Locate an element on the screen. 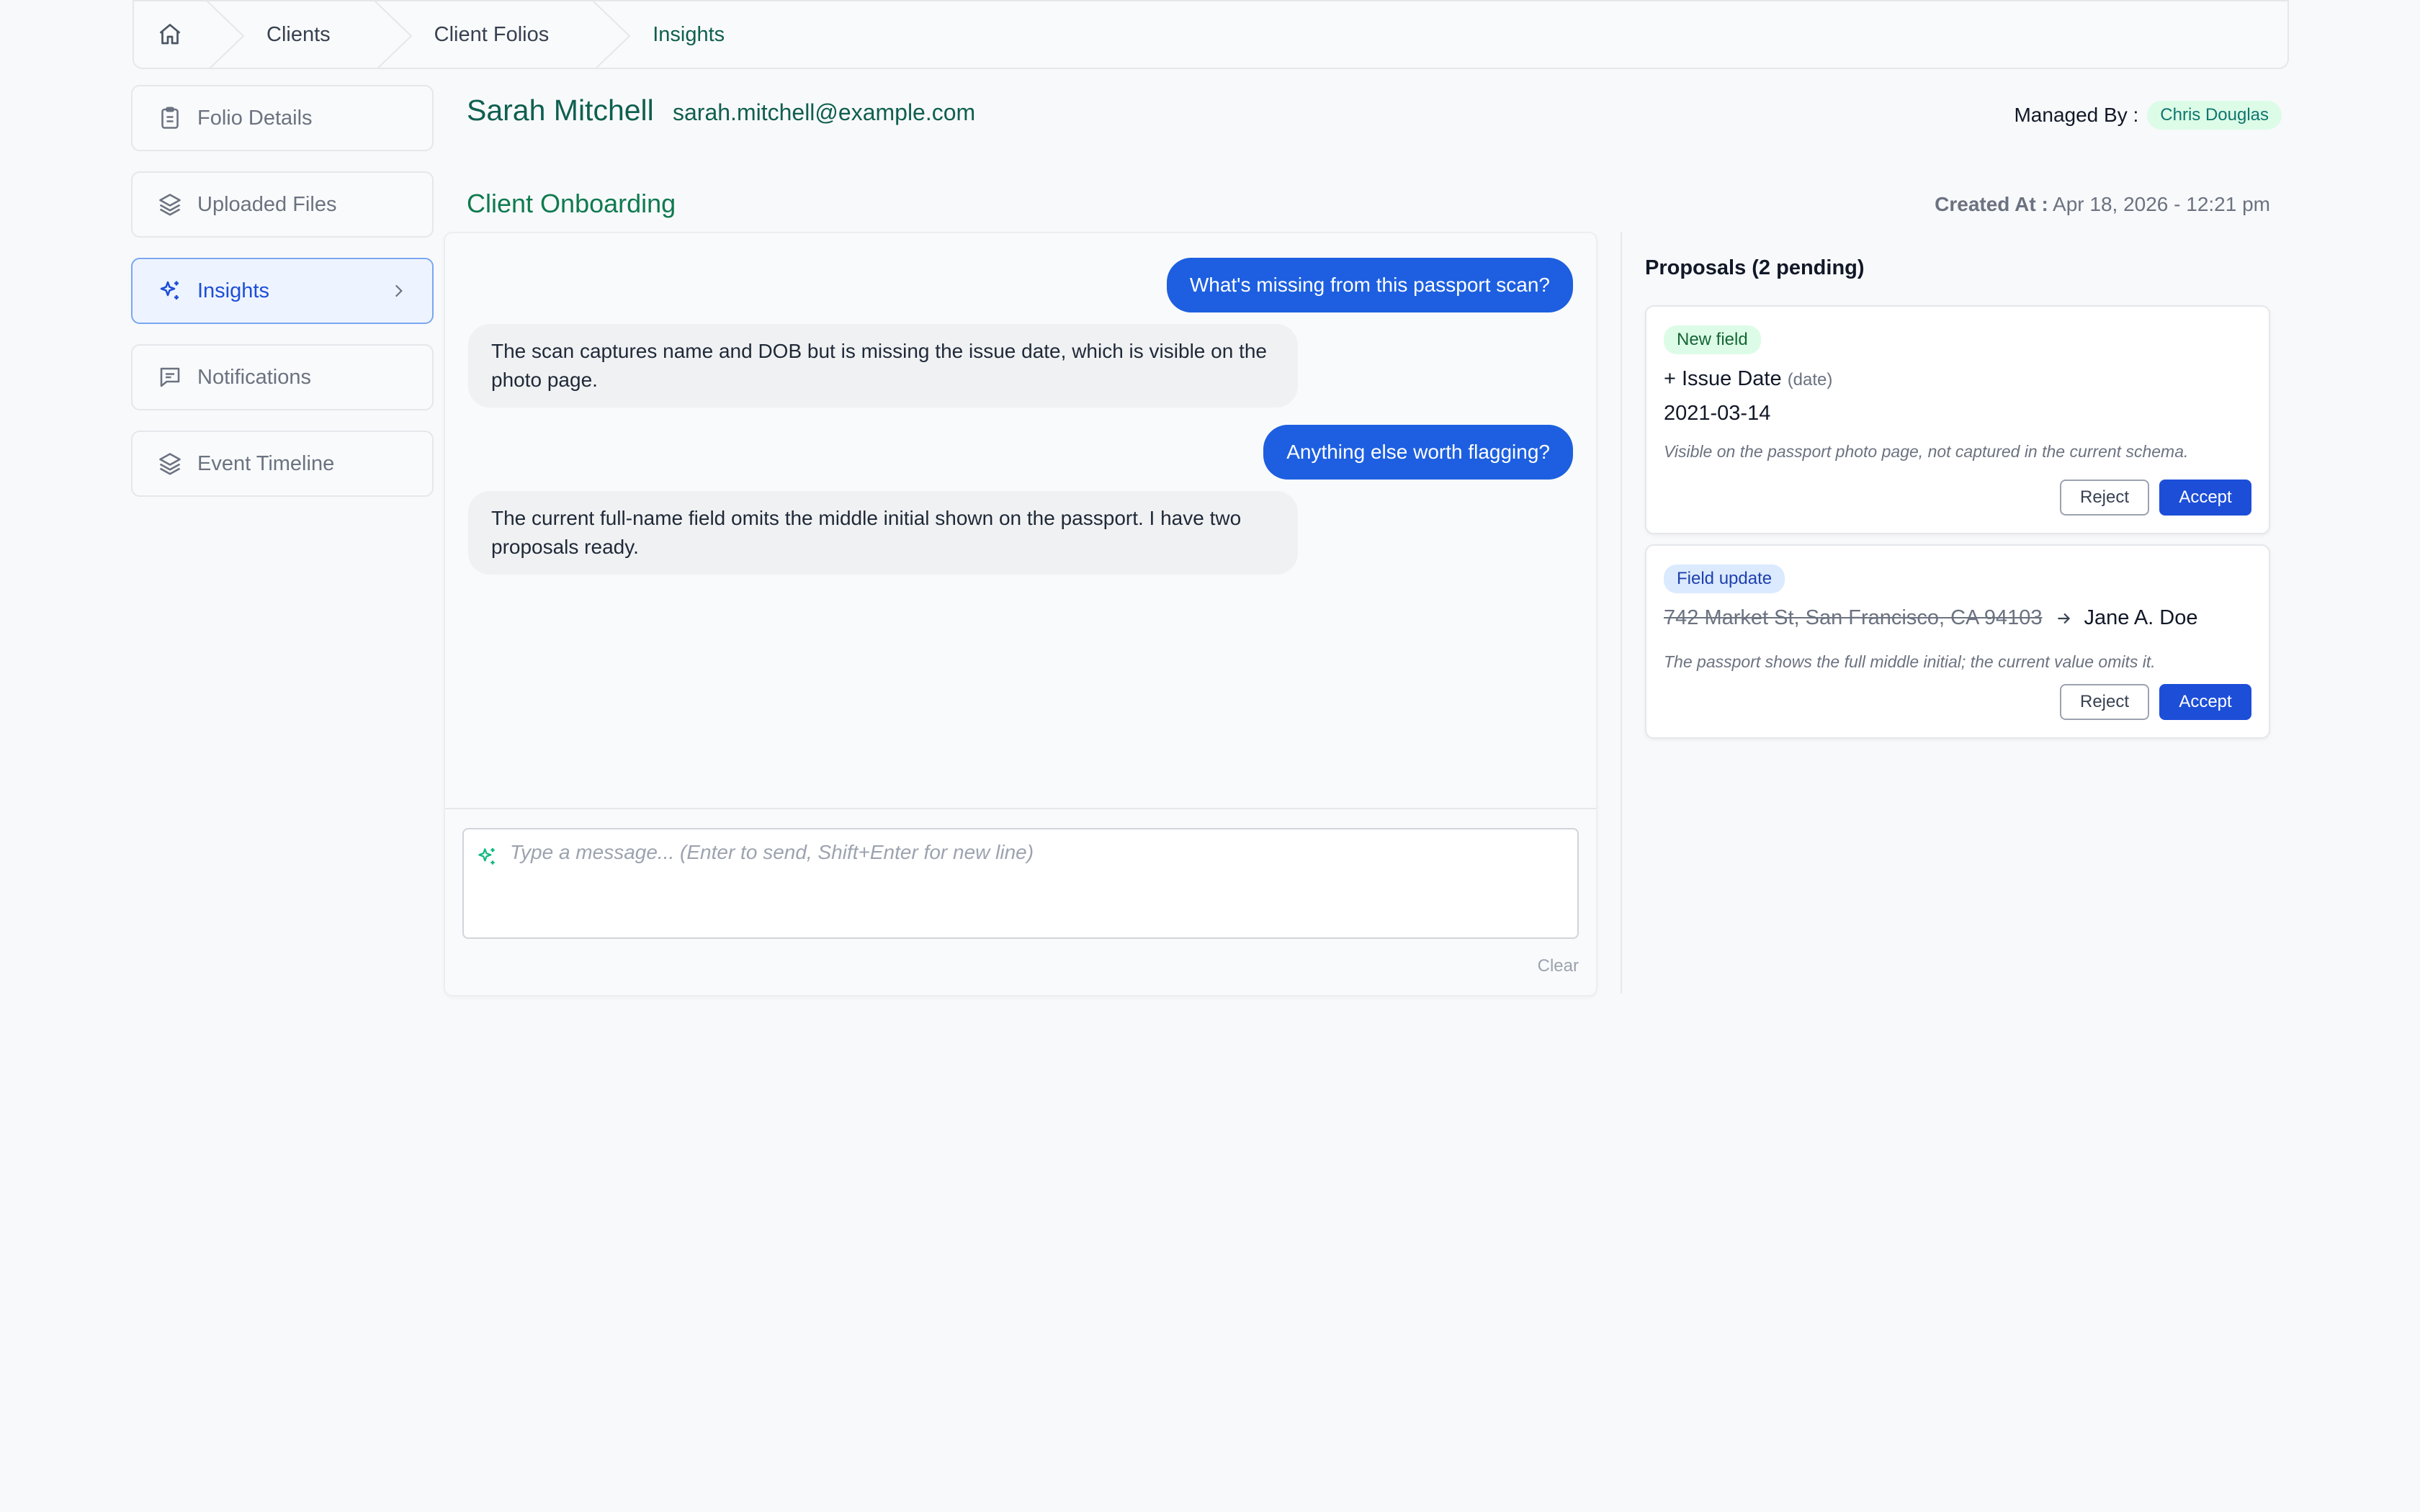 The width and height of the screenshot is (2420, 1512). sidebar-item-notifications: Notifications is located at coordinates (282, 377).